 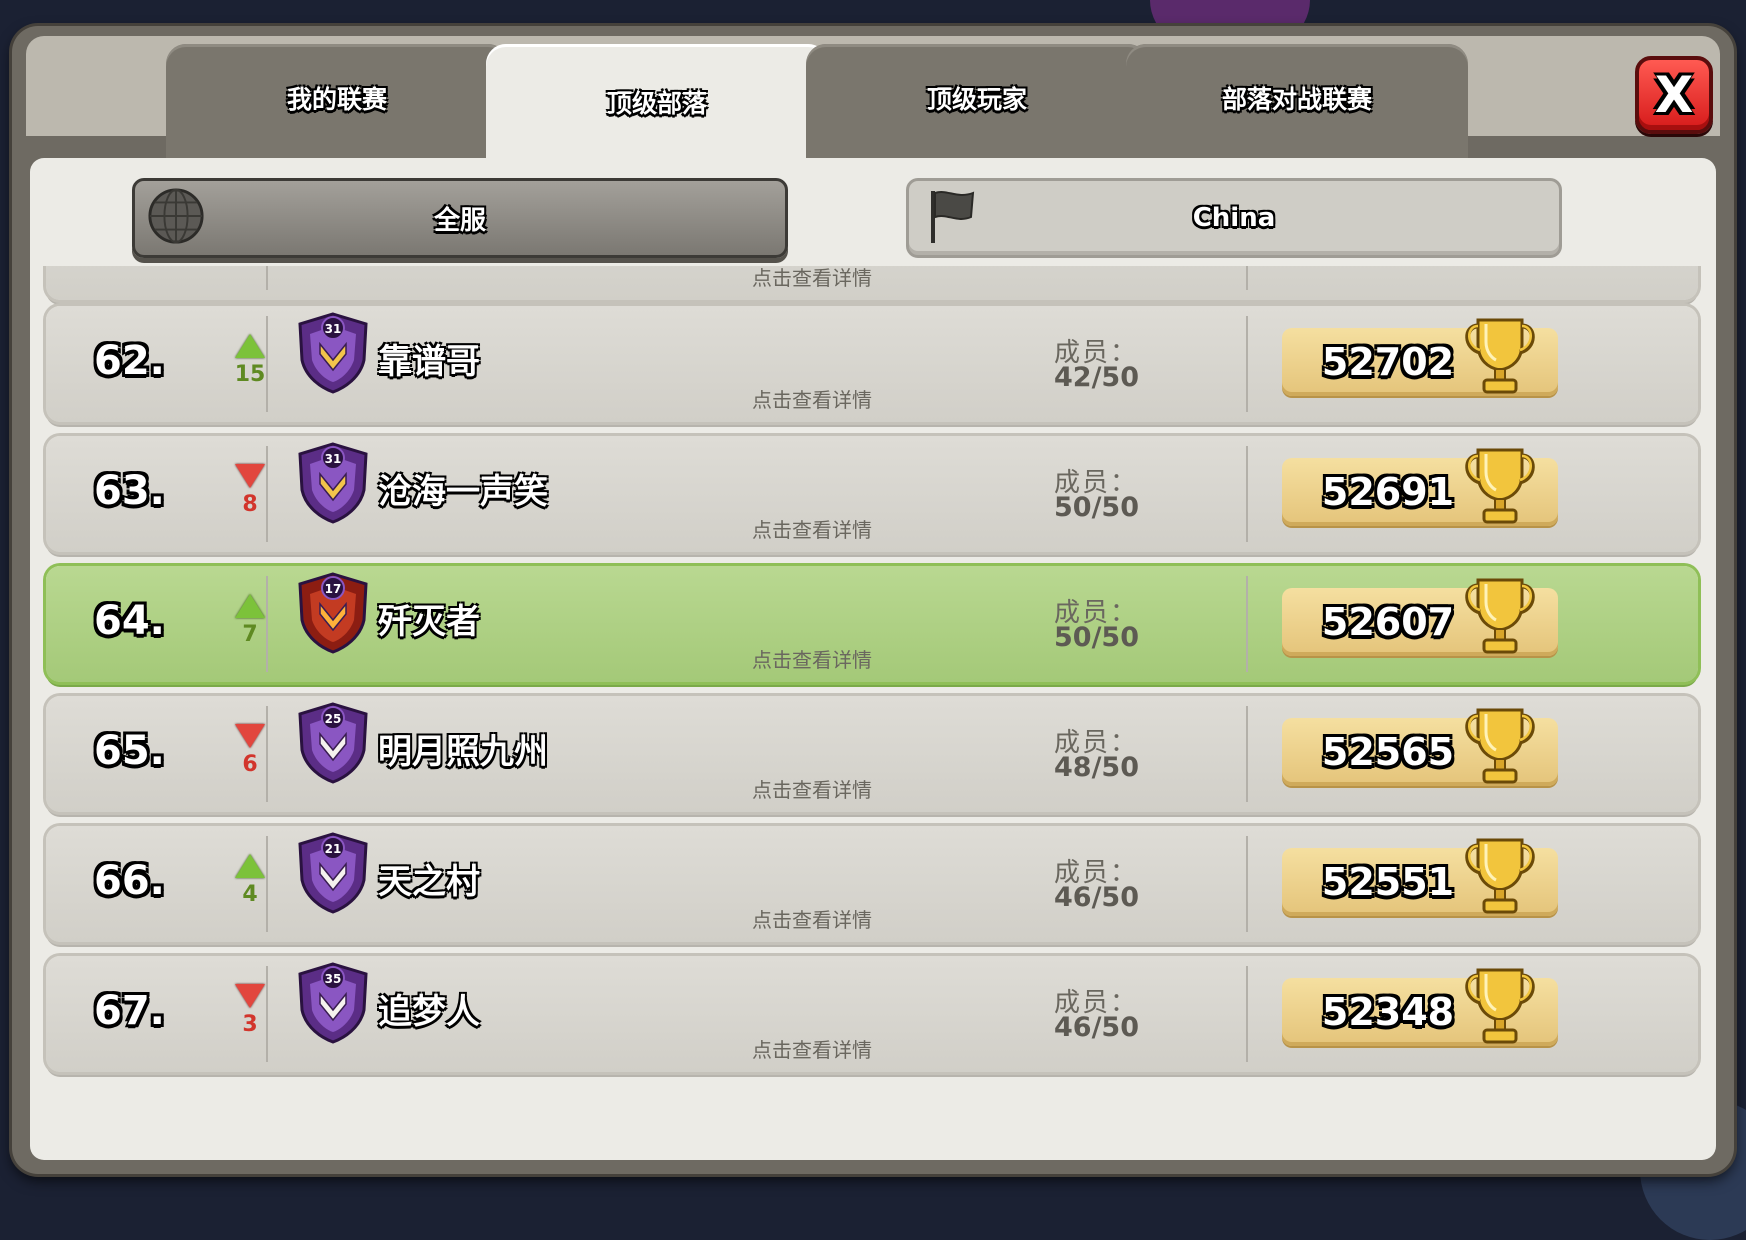 I want to click on trophy-count-box: 52551, so click(x=1420, y=877).